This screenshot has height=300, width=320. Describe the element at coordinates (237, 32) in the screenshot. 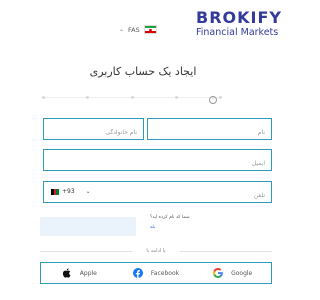

I see `brand-subtitle: Financial Markets` at that location.